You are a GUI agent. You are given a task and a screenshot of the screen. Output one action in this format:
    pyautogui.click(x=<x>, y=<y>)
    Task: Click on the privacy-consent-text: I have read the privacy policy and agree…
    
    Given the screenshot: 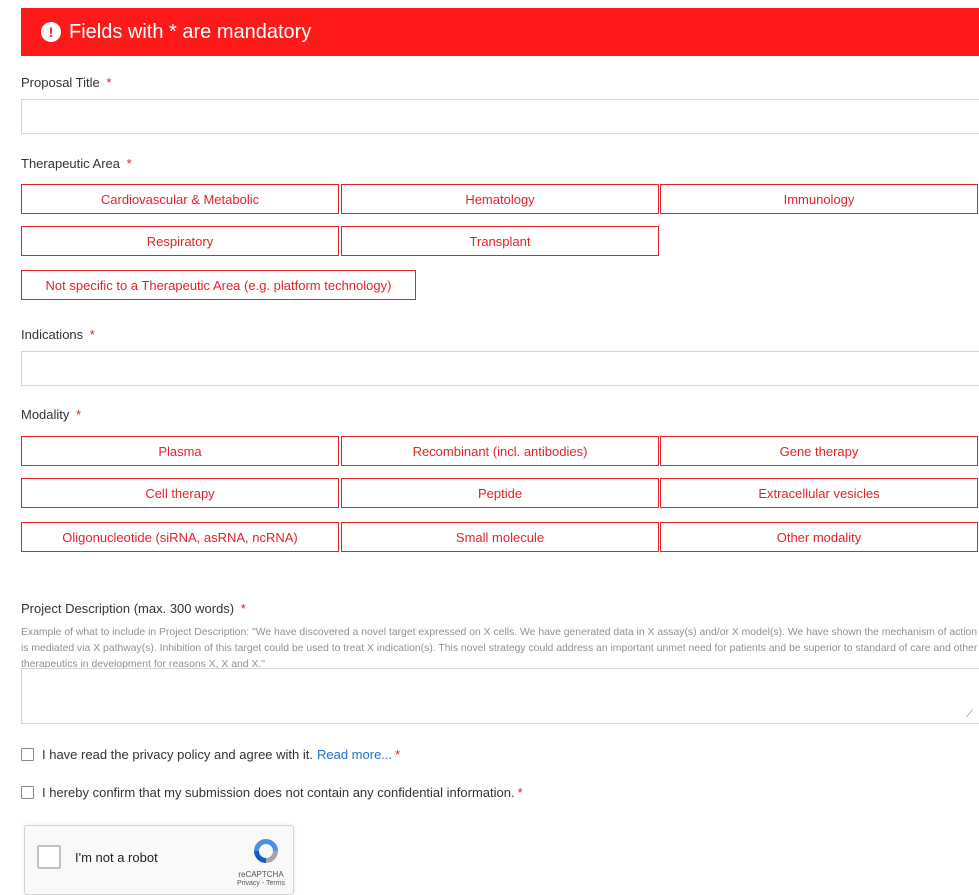 What is the action you would take?
    pyautogui.click(x=177, y=754)
    